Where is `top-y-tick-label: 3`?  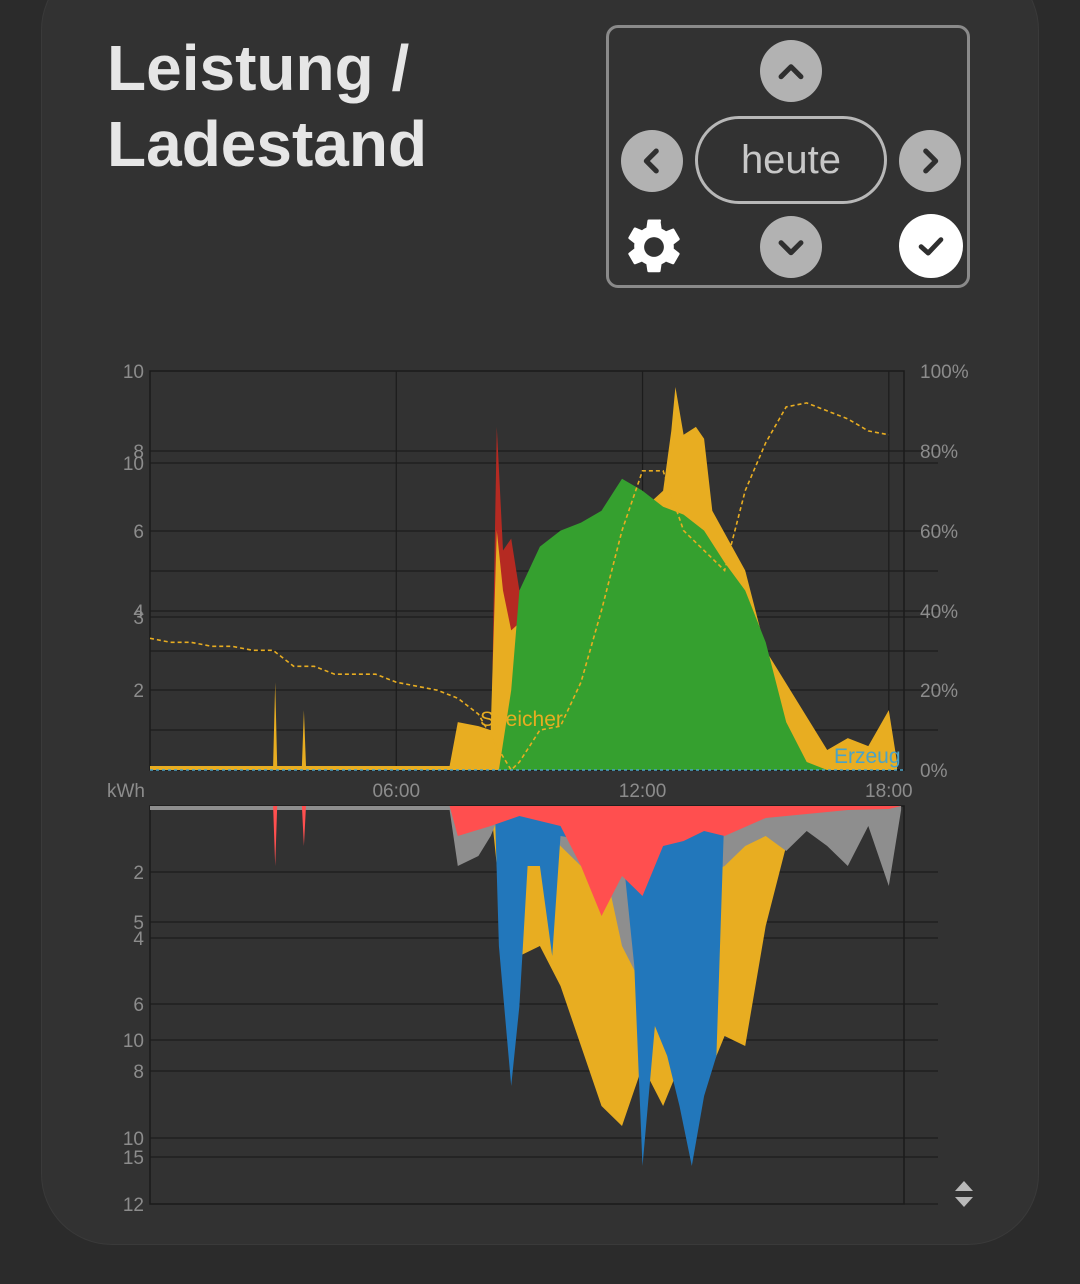 top-y-tick-label: 3 is located at coordinates (138, 618).